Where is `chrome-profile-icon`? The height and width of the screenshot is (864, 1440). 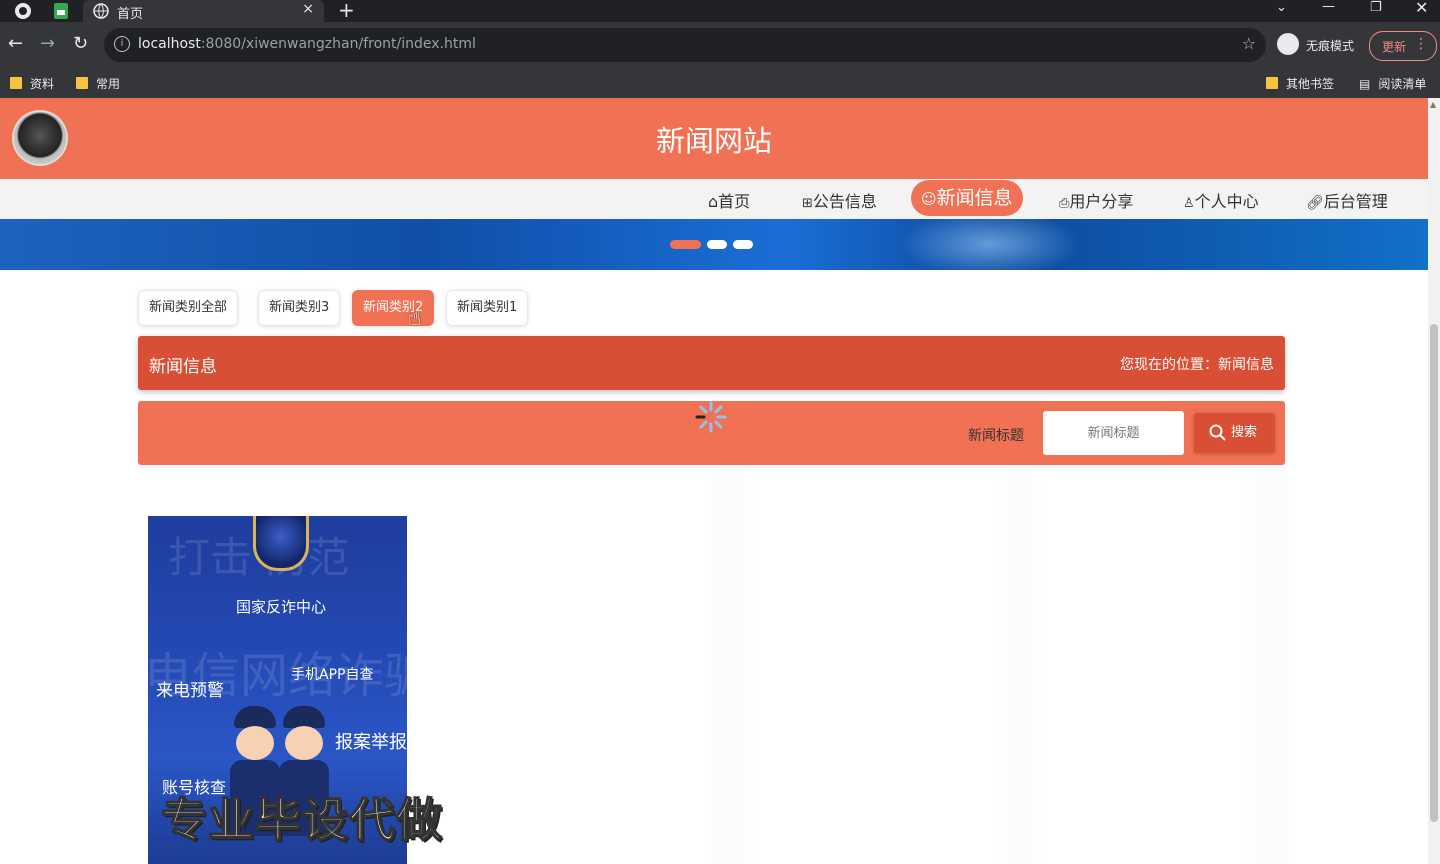
chrome-profile-icon is located at coordinates (23, 11).